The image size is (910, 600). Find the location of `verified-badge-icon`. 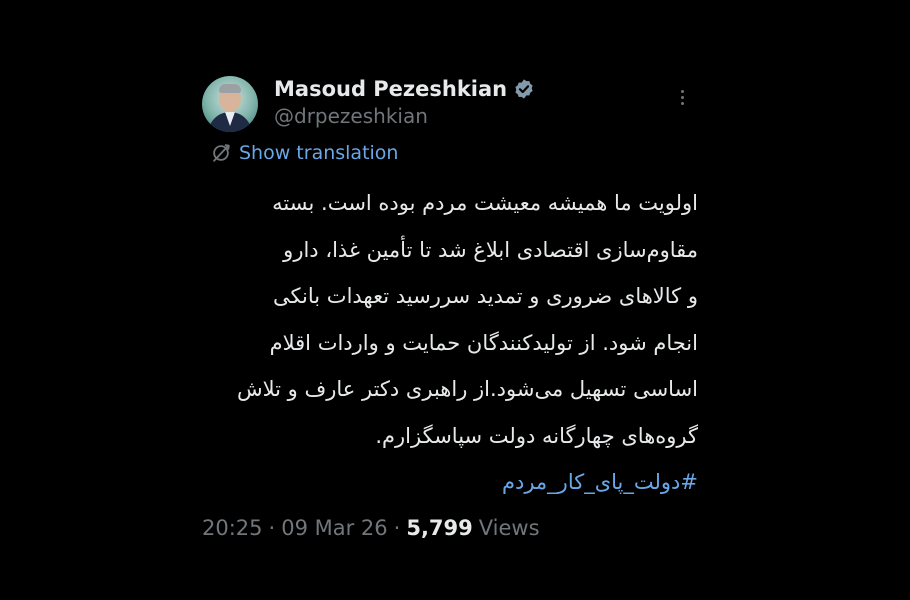

verified-badge-icon is located at coordinates (524, 89).